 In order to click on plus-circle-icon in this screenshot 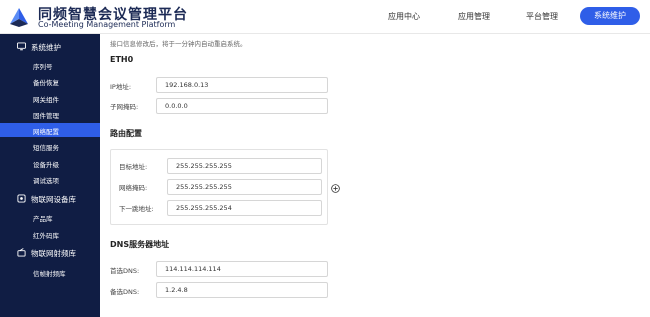, I will do `click(335, 188)`.